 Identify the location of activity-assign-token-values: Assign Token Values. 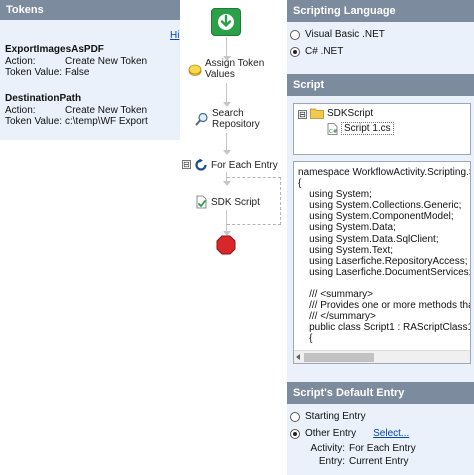
(226, 69).